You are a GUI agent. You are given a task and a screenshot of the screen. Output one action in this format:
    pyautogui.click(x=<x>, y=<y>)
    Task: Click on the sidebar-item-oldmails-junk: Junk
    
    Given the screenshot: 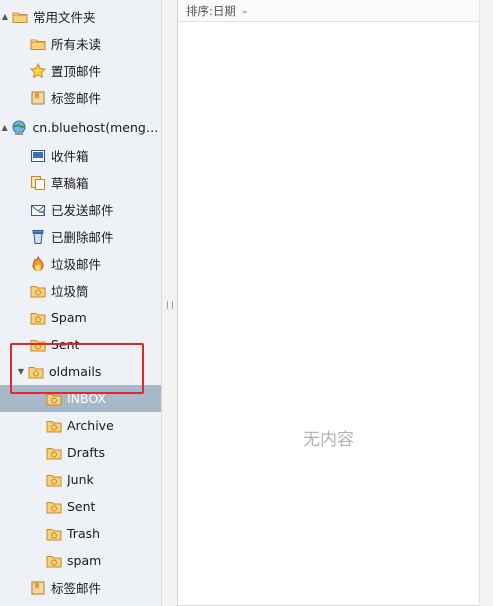 What is the action you would take?
    pyautogui.click(x=80, y=479)
    